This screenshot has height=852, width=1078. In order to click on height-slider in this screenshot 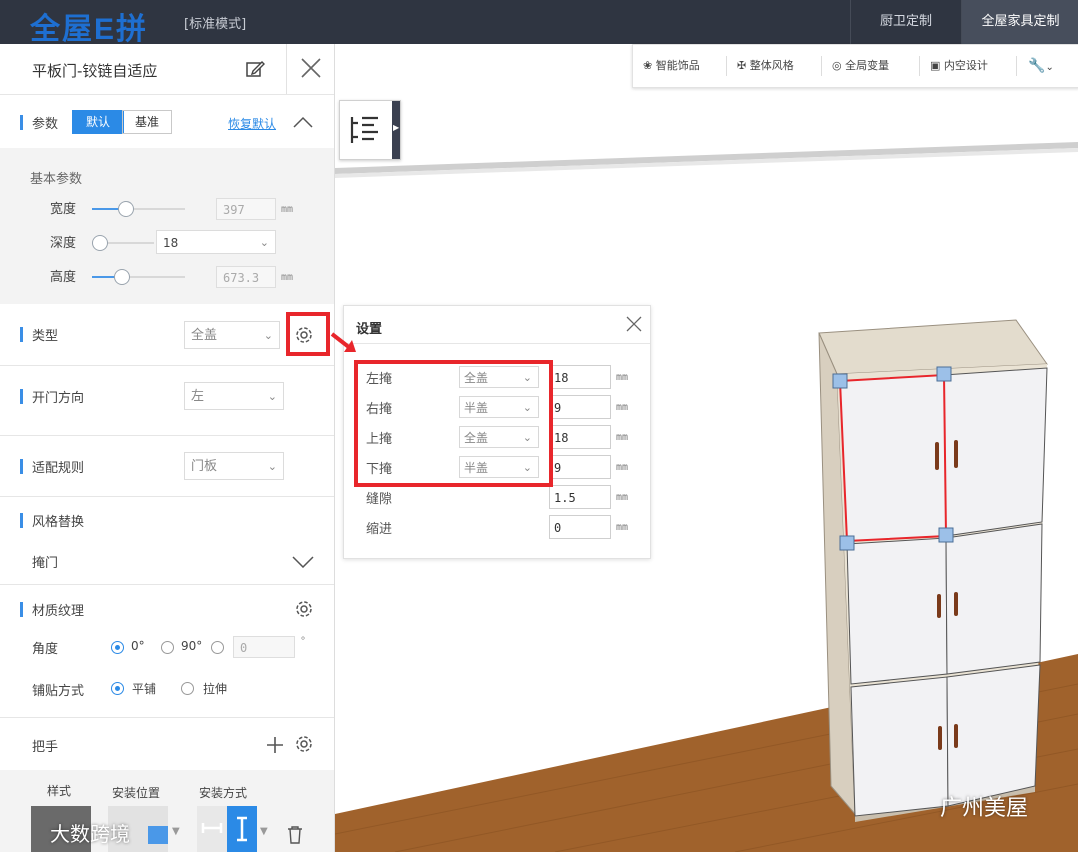, I will do `click(138, 277)`.